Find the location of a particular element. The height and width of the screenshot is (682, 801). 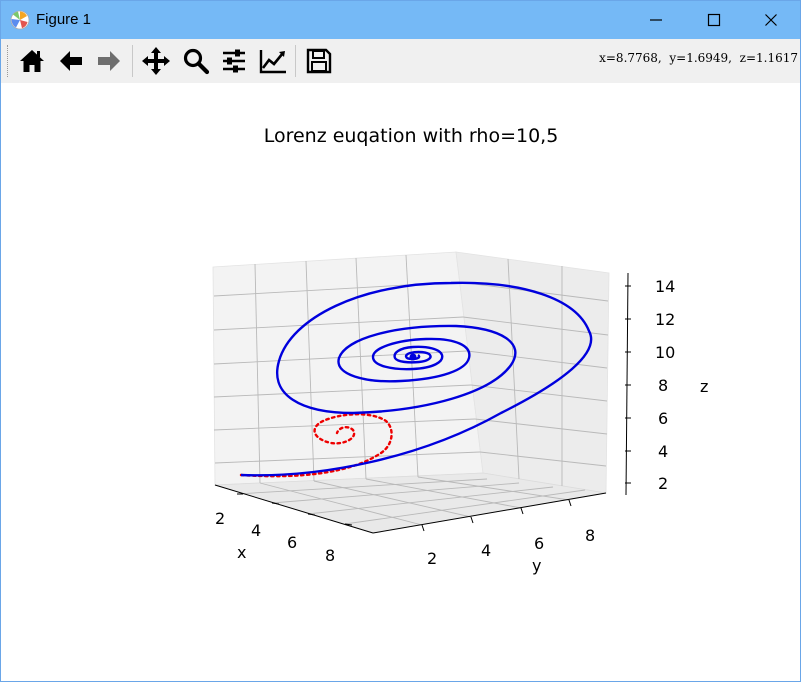

title-bar: Figure 1 is located at coordinates (400, 20).